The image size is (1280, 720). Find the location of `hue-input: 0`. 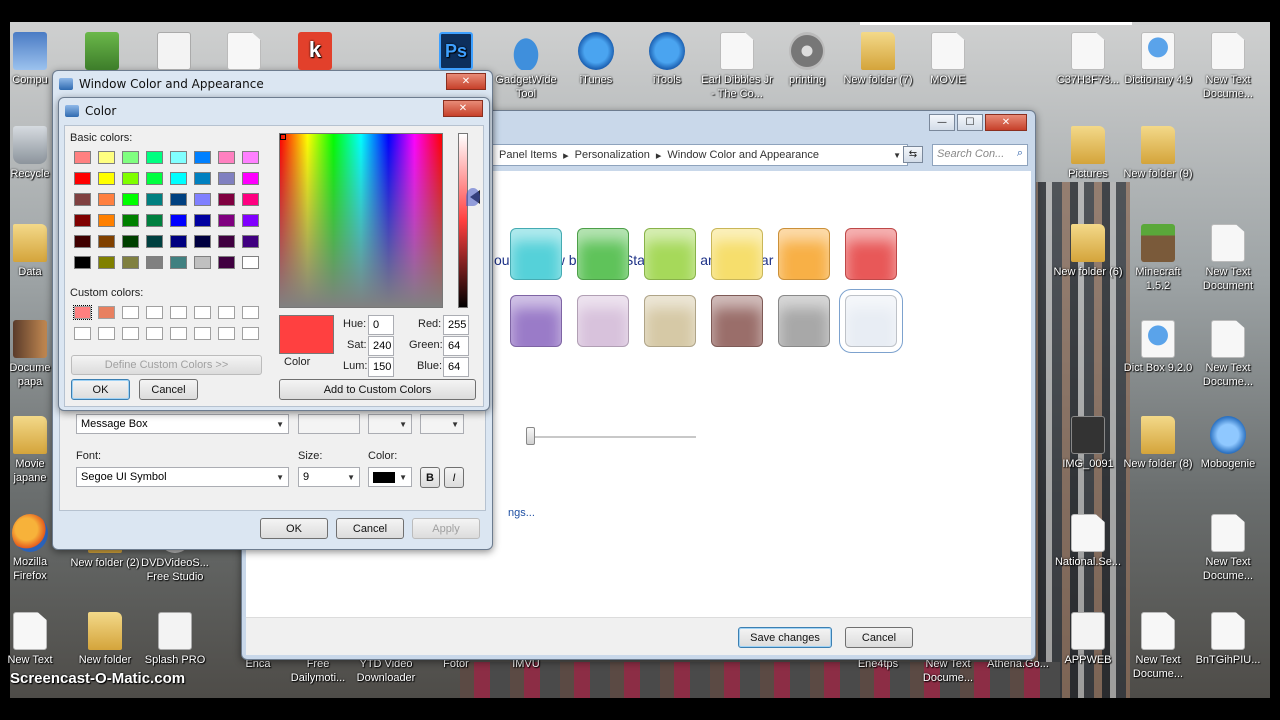

hue-input: 0 is located at coordinates (381, 325).